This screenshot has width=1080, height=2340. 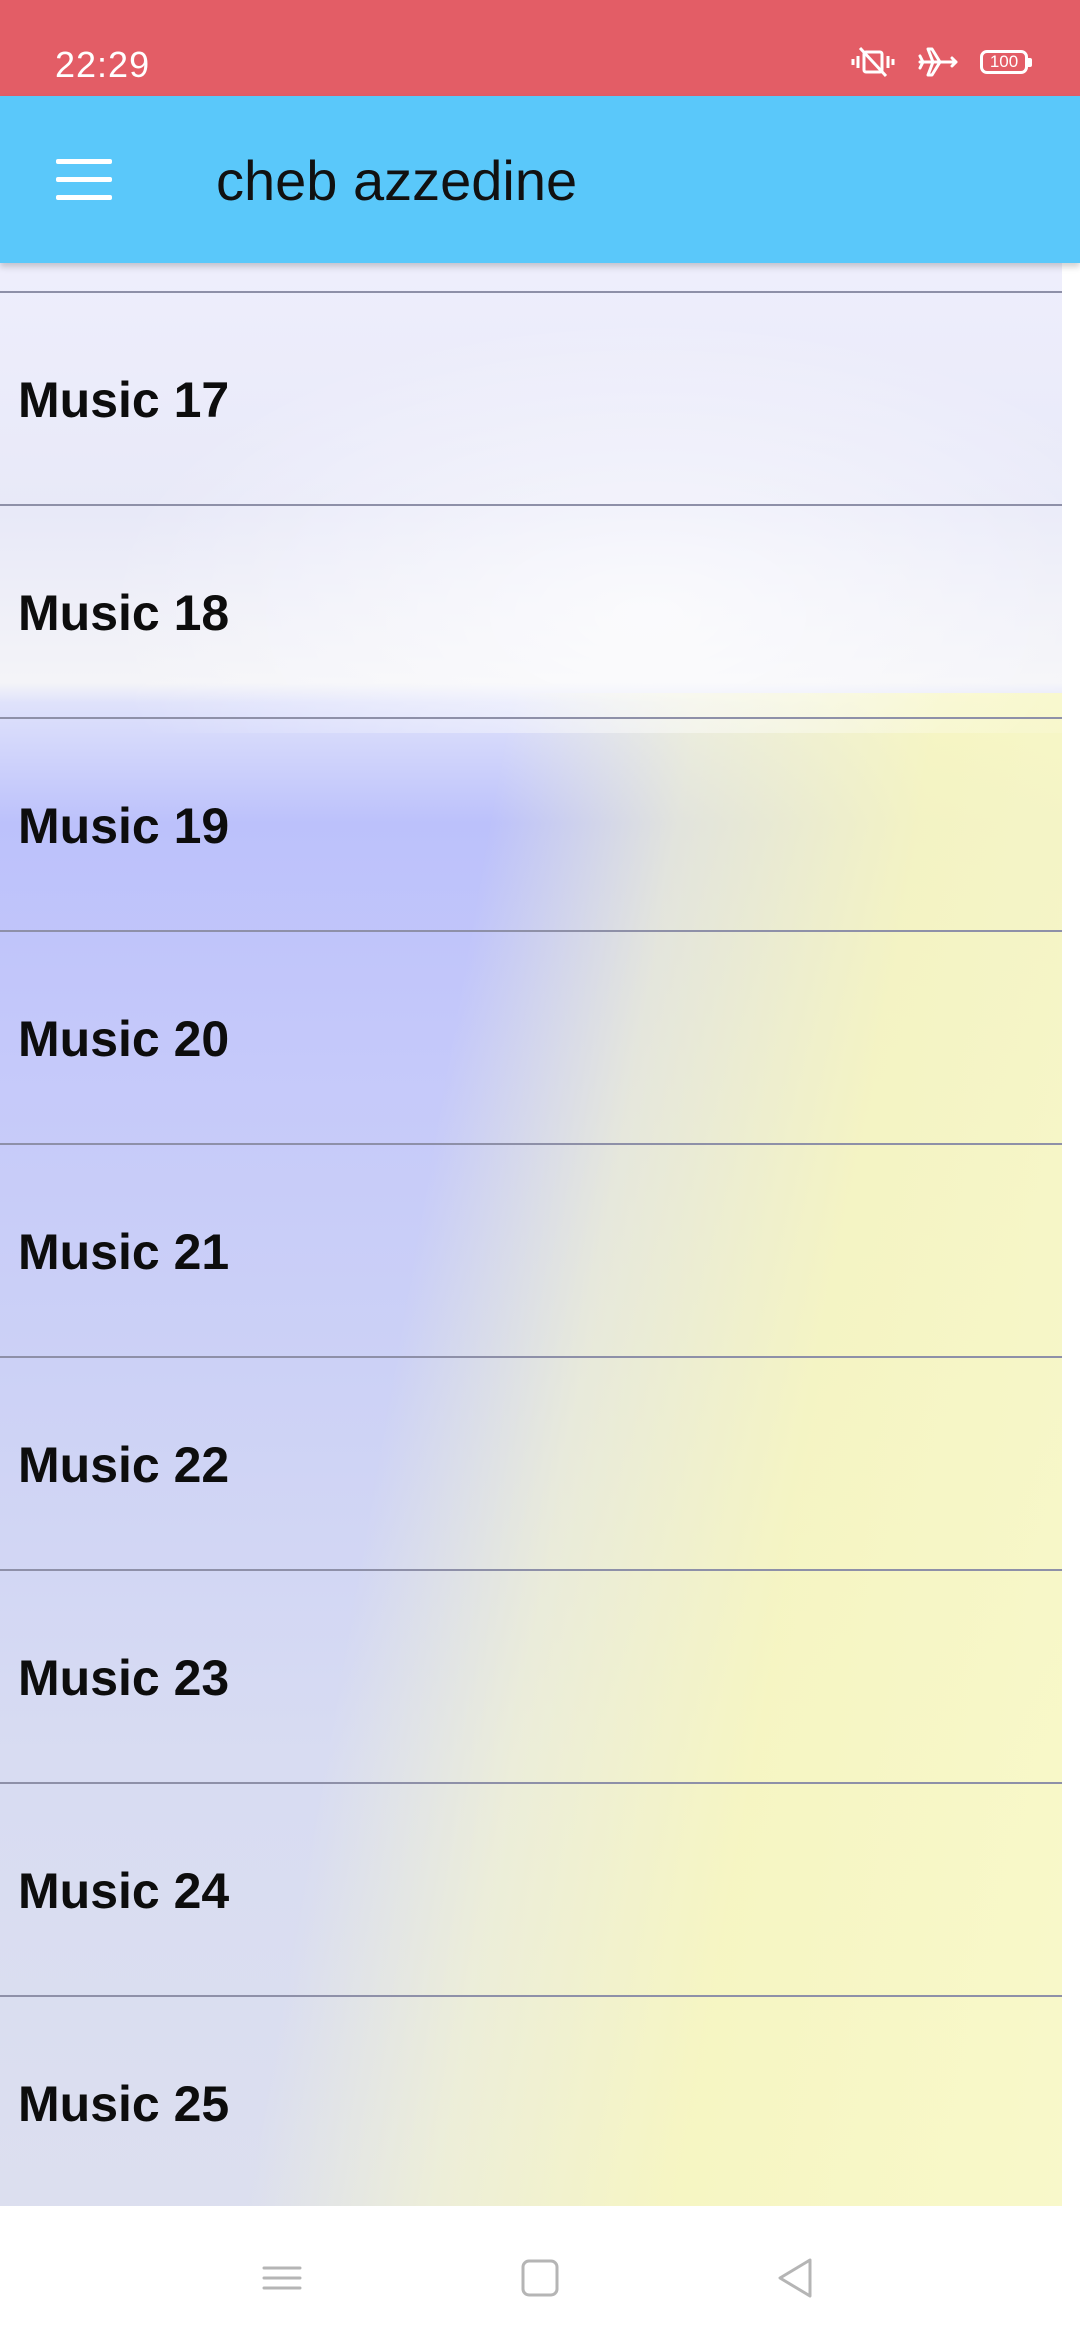 I want to click on status-icons: 100, so click(x=941, y=62).